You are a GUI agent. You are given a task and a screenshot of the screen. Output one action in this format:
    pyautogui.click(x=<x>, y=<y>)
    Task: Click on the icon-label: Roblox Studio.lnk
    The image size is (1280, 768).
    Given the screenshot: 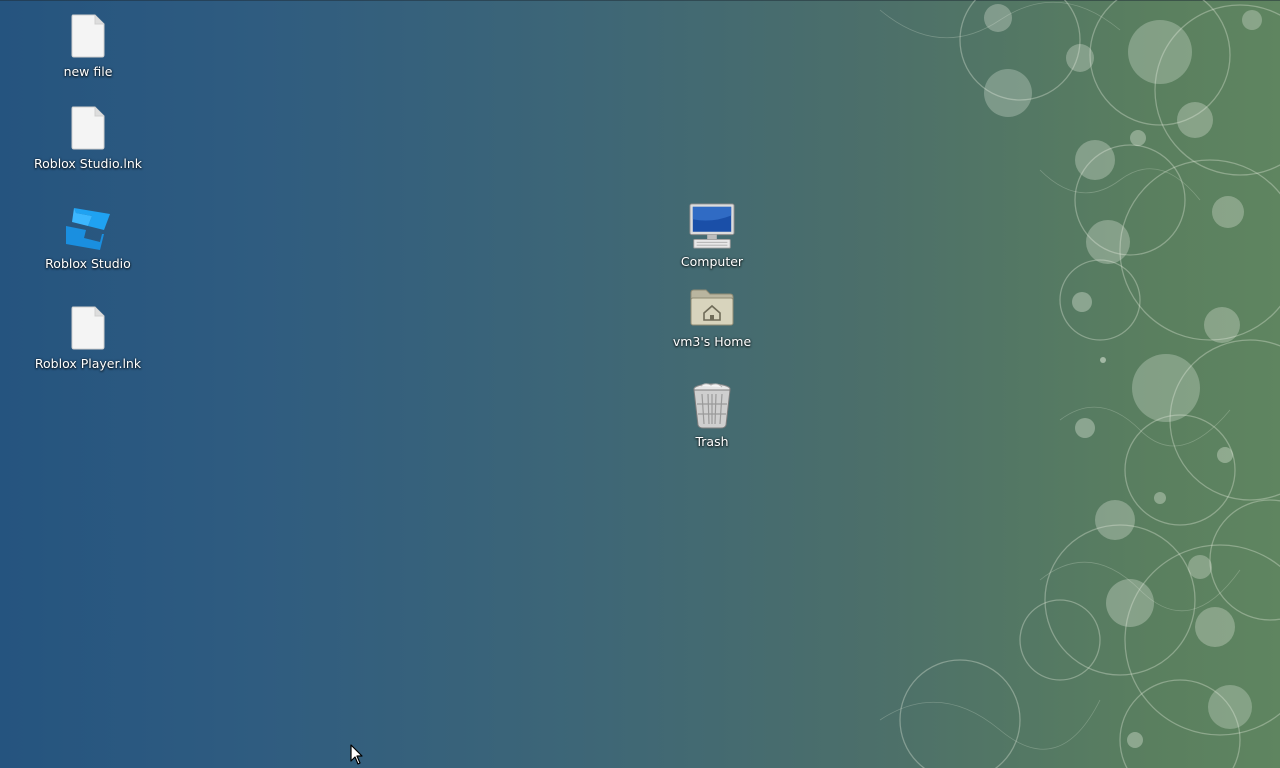 What is the action you would take?
    pyautogui.click(x=87, y=163)
    